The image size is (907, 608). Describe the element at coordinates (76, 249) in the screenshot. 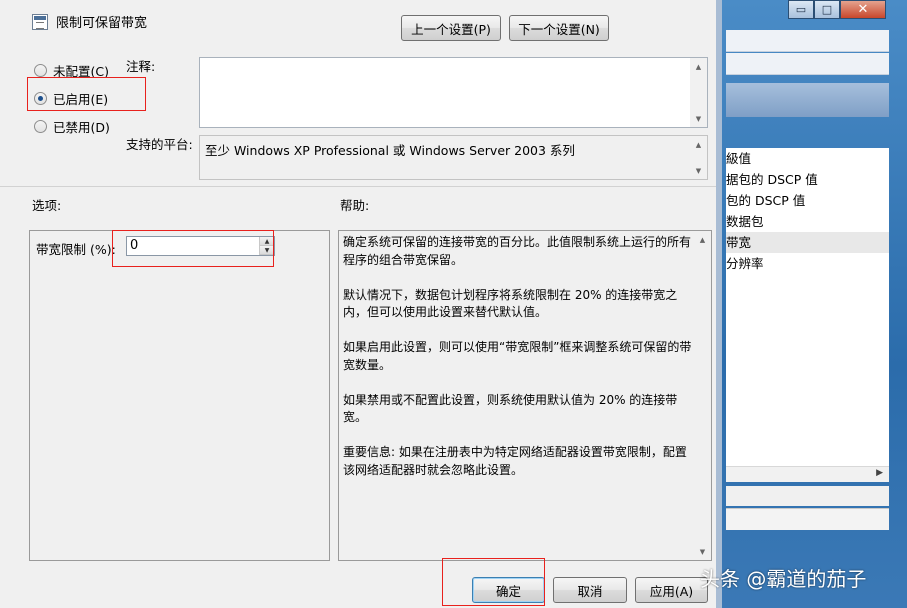

I see `bandwidth-limit-label: 带宽限制 (%):` at that location.